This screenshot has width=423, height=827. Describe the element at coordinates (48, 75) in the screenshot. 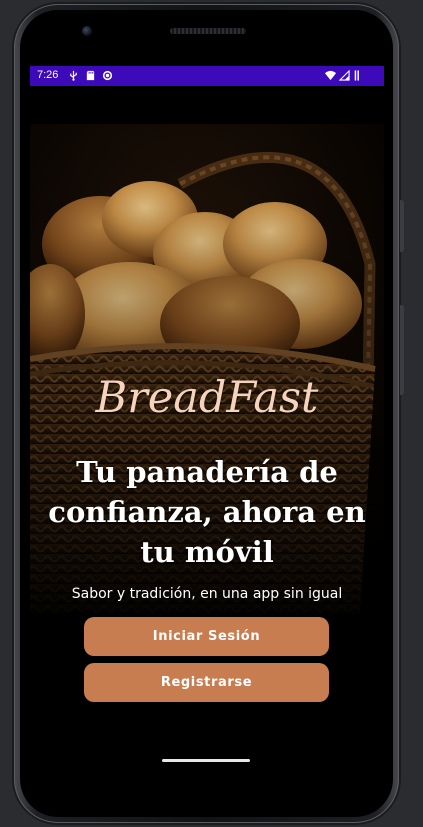

I see `status-time: 7:26` at that location.